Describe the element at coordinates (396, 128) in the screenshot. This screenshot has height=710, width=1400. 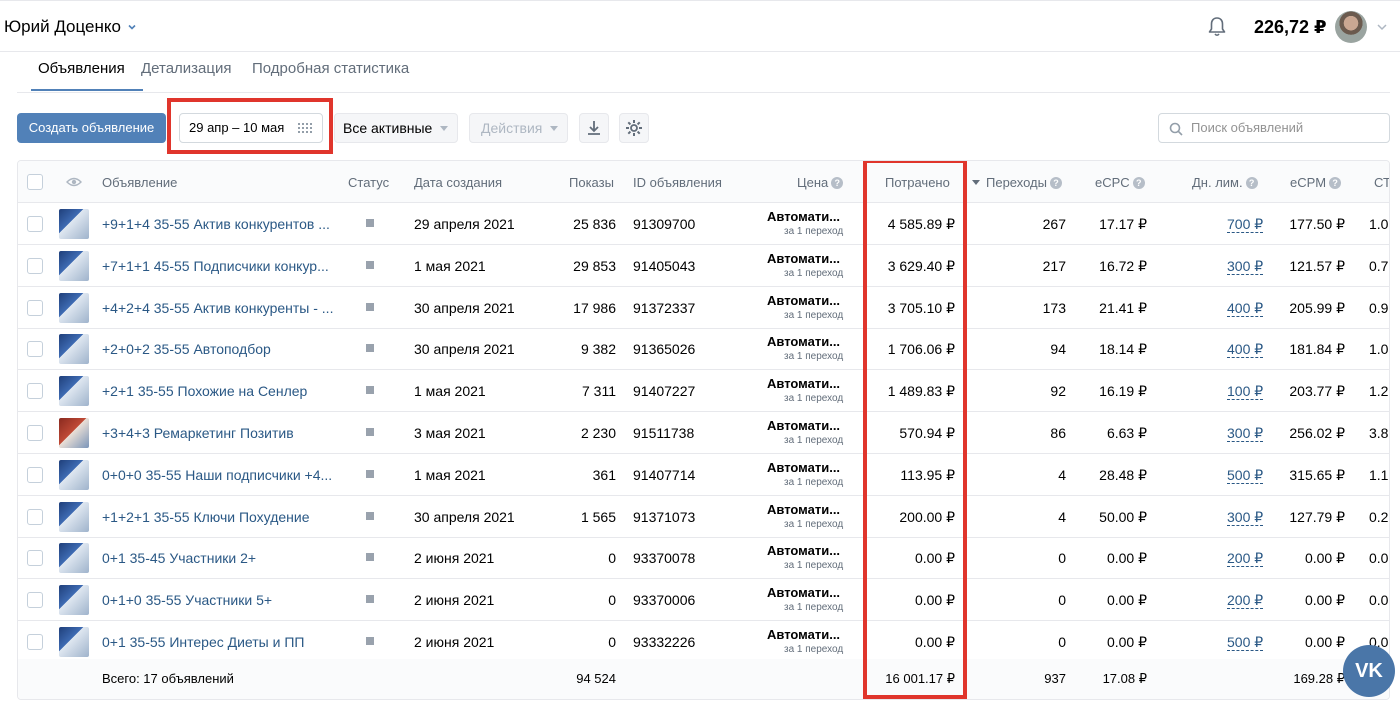
I see `status-filter-select: Все активные` at that location.